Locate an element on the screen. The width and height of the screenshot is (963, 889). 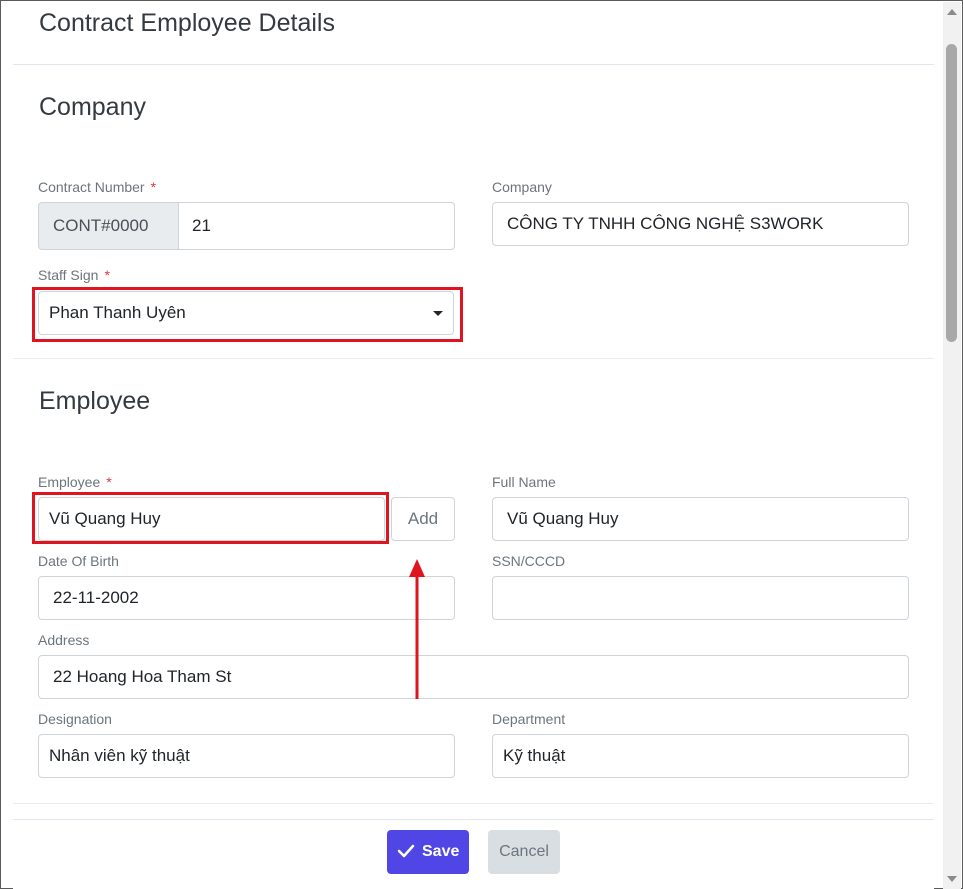
company-section-title: Company is located at coordinates (92, 107).